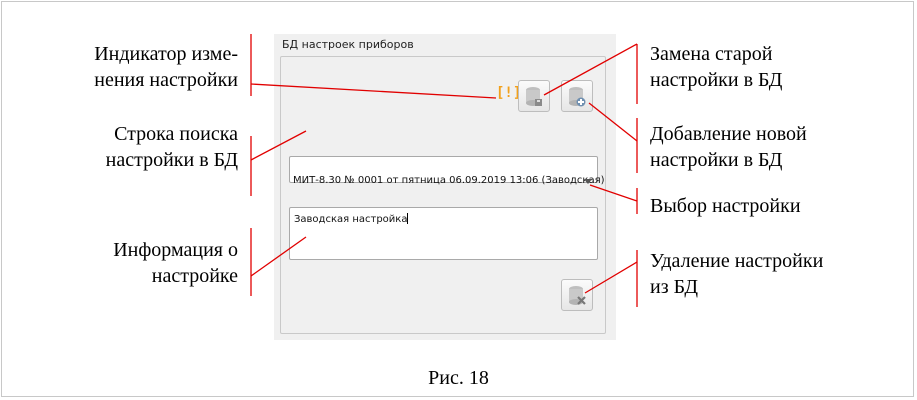 The image size is (917, 400). What do you see at coordinates (458, 378) in the screenshot?
I see `figure-caption: Рис. 18` at bounding box center [458, 378].